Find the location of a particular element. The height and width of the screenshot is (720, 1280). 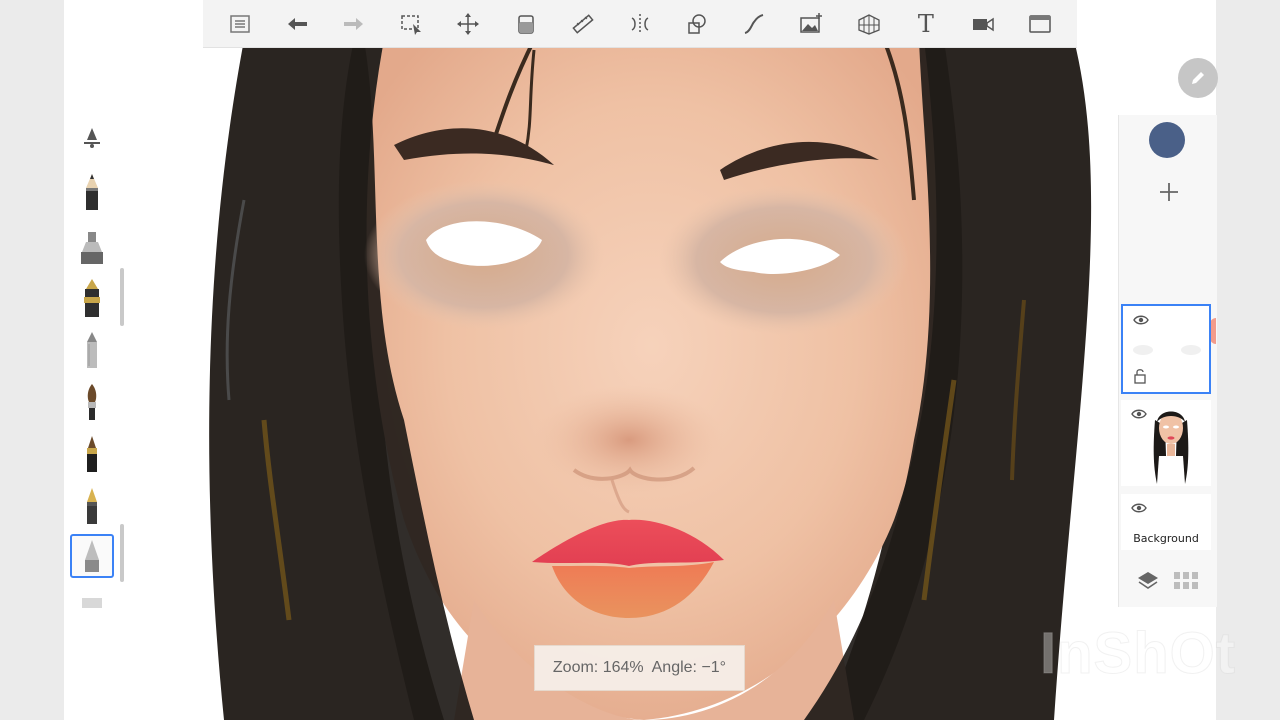

lock-icon is located at coordinates (1140, 376).